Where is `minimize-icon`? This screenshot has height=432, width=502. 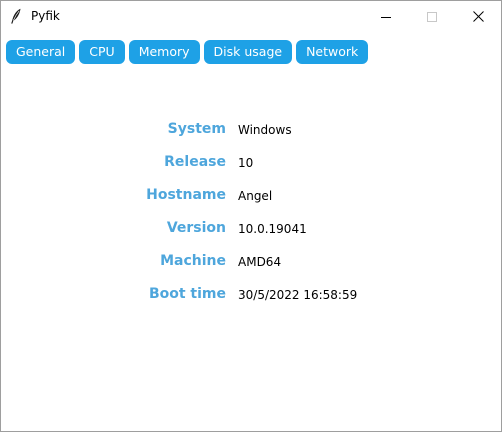 minimize-icon is located at coordinates (386, 16).